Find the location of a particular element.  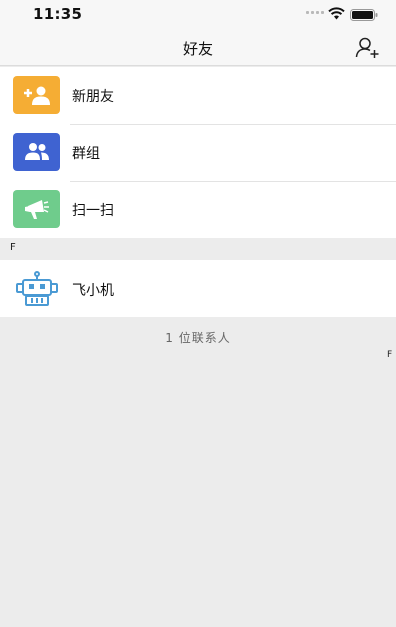

contact-count: 1 位联系人 is located at coordinates (198, 338).